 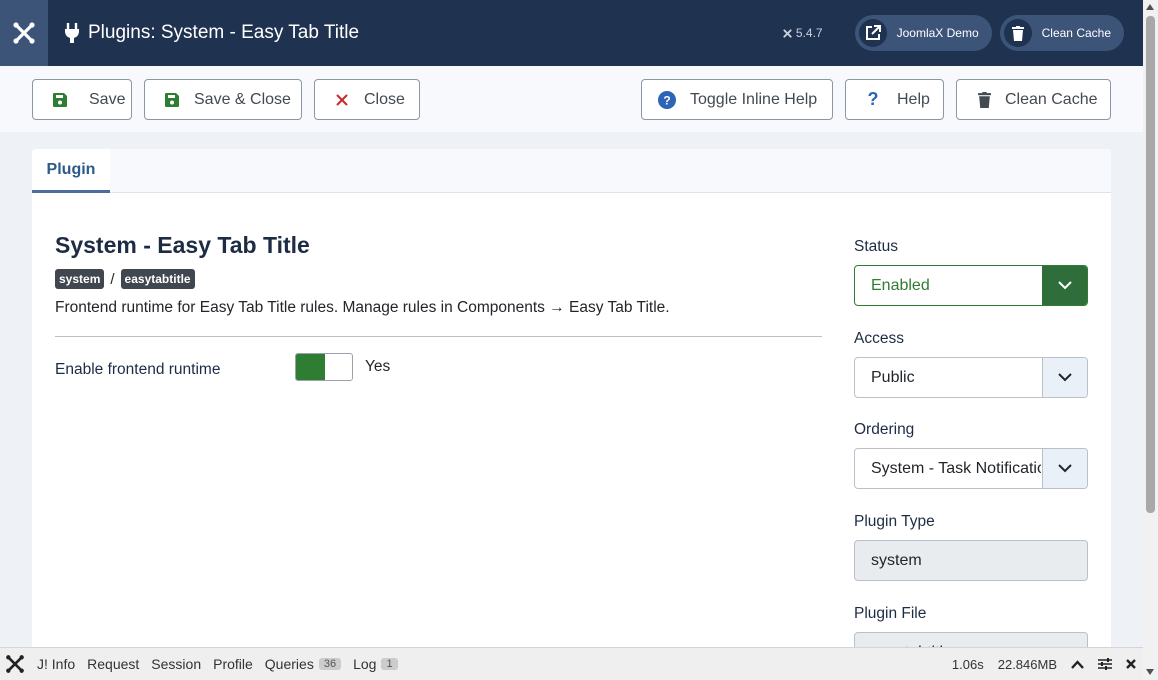 I want to click on access-value: Public, so click(x=893, y=377).